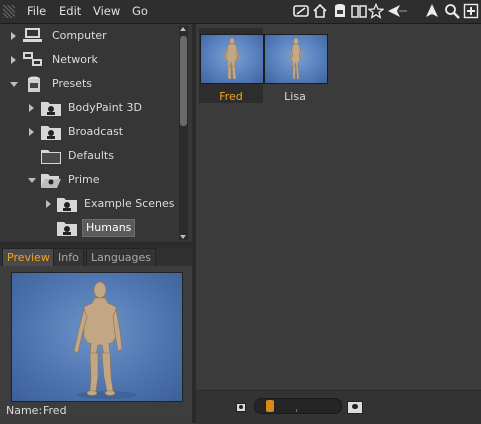 The height and width of the screenshot is (424, 481). Describe the element at coordinates (75, 59) in the screenshot. I see `tree-item-label: Network` at that location.